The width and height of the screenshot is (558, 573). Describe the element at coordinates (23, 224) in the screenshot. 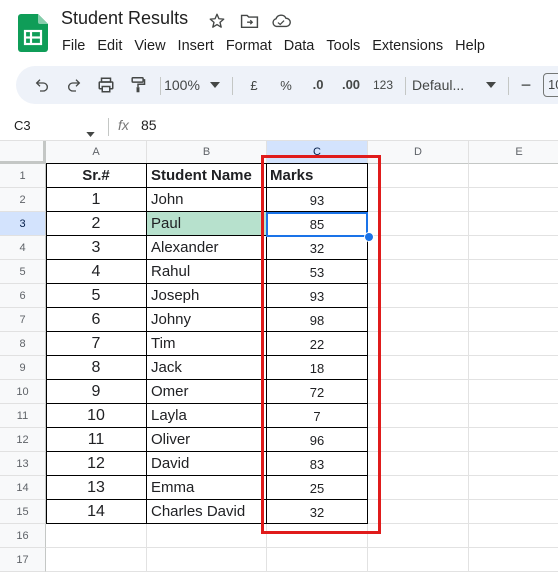

I see `row-header: 3` at that location.